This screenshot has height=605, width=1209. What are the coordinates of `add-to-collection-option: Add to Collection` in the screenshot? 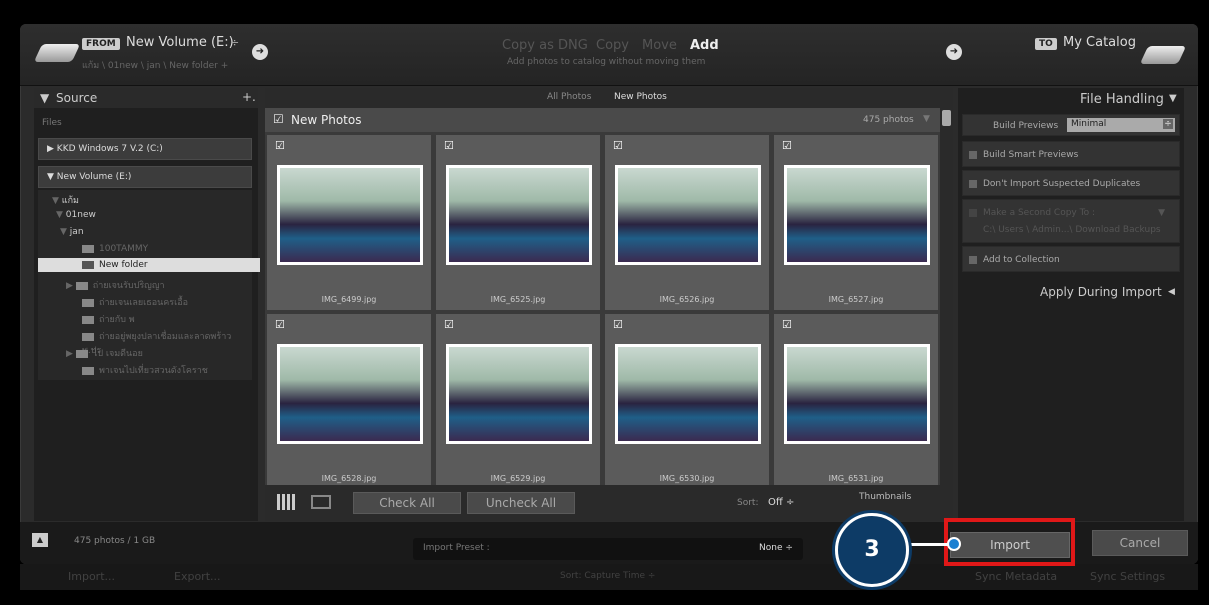 It's located at (1071, 259).